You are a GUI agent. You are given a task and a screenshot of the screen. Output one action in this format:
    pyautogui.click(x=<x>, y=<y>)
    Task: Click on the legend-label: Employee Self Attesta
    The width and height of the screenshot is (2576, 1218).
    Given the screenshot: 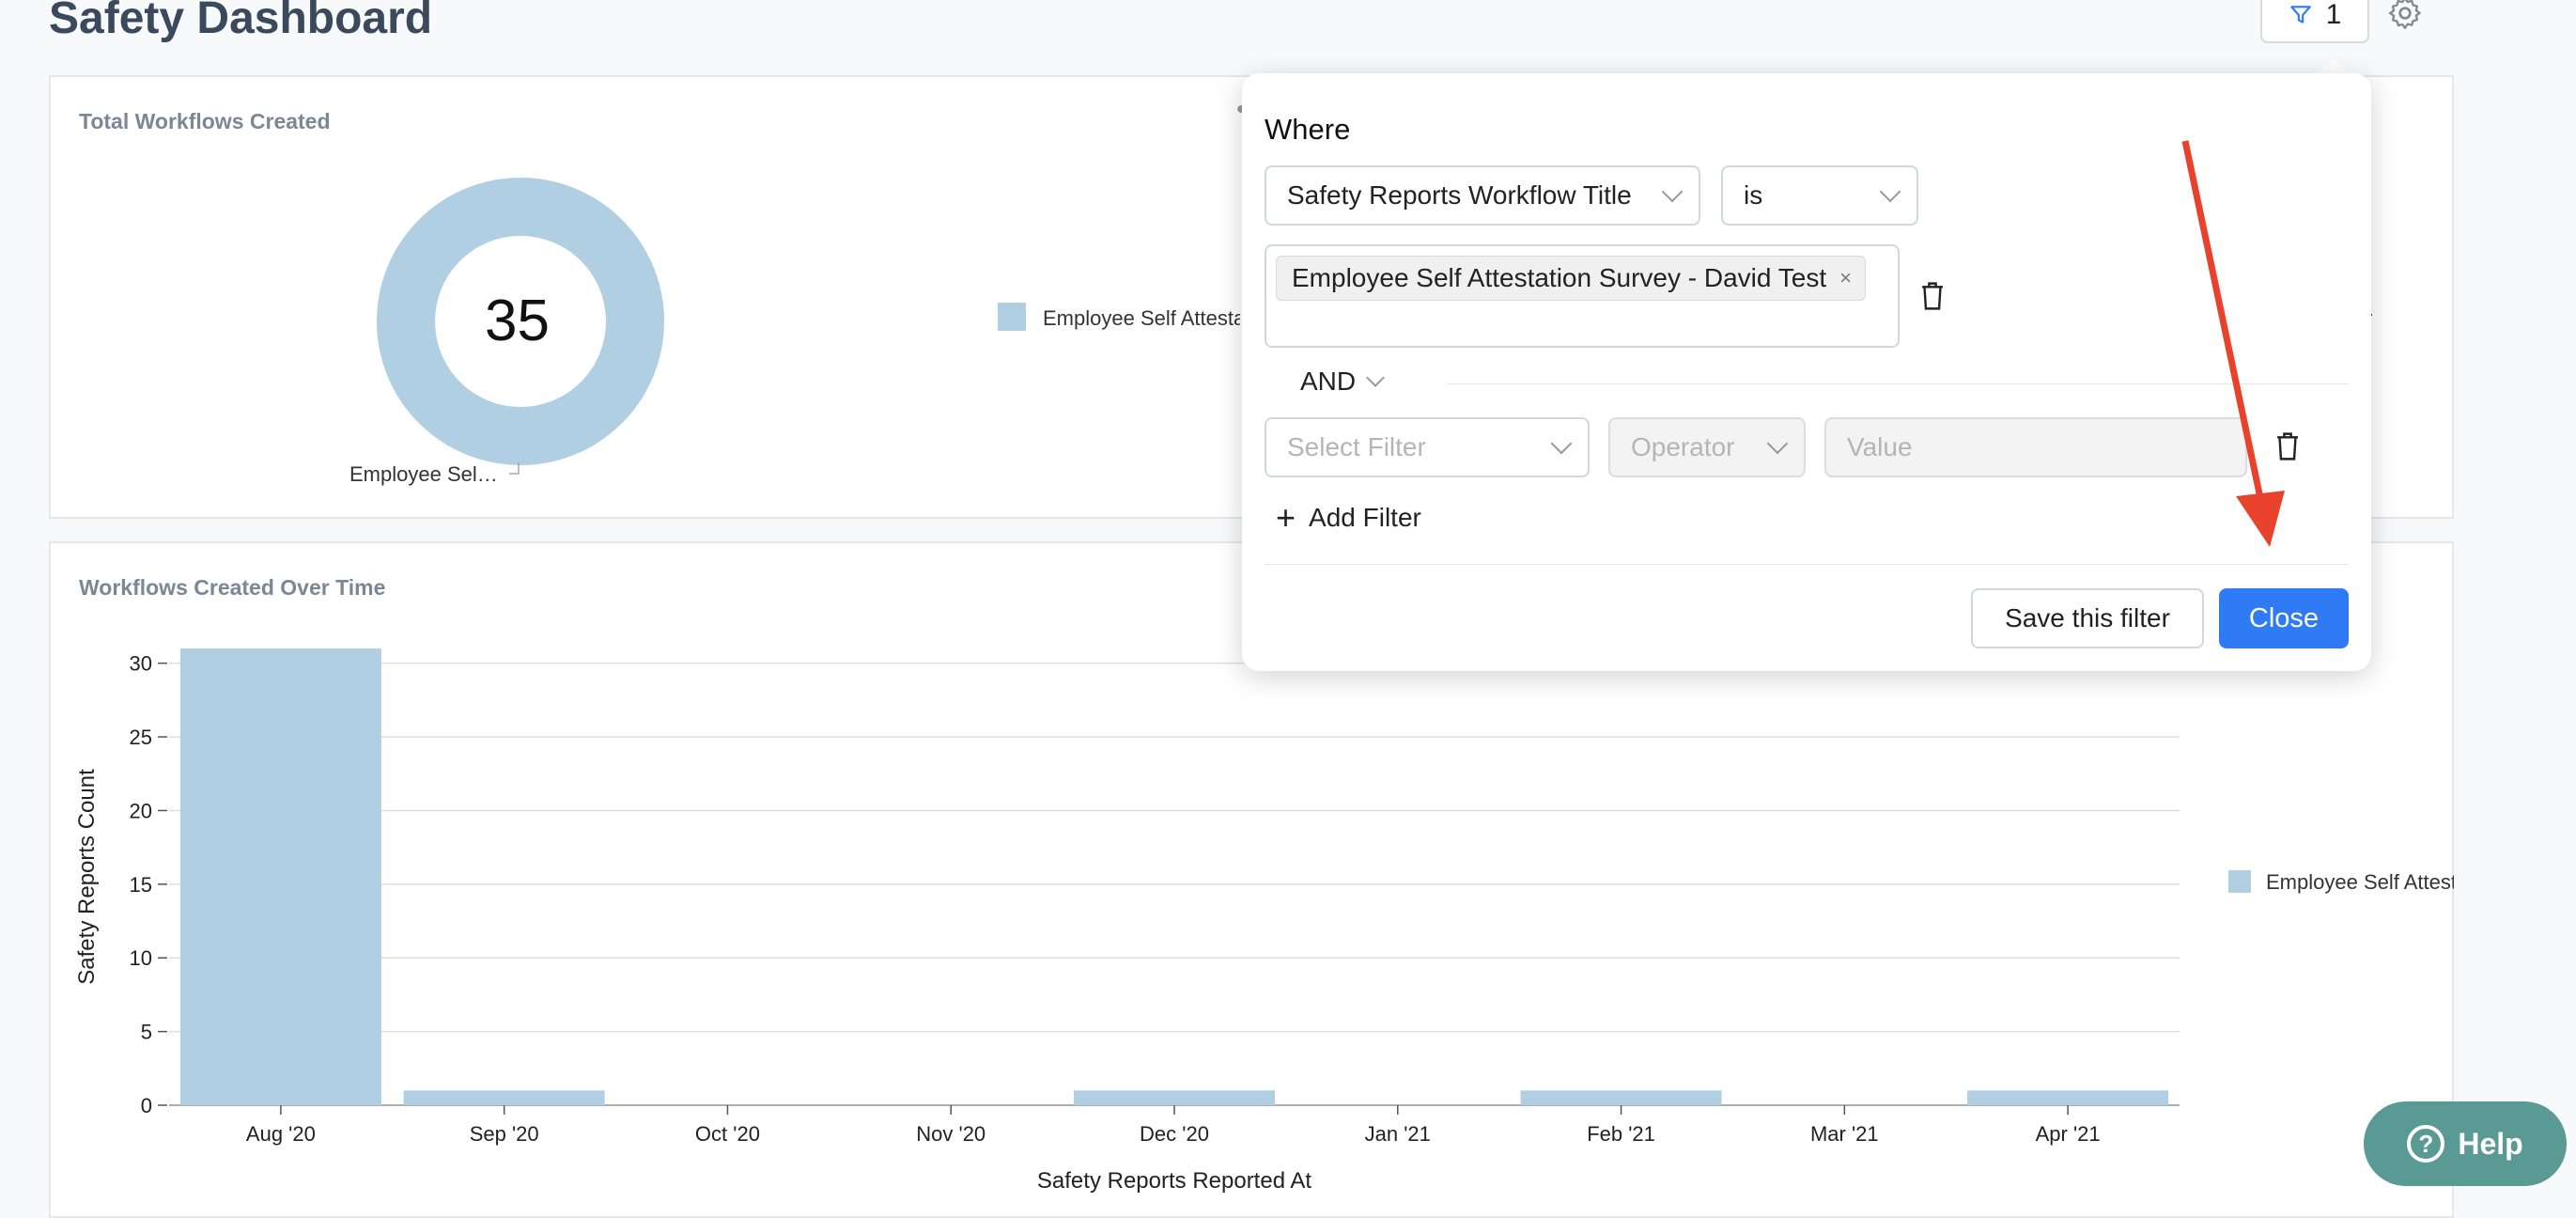 What is the action you would take?
    pyautogui.click(x=1141, y=318)
    